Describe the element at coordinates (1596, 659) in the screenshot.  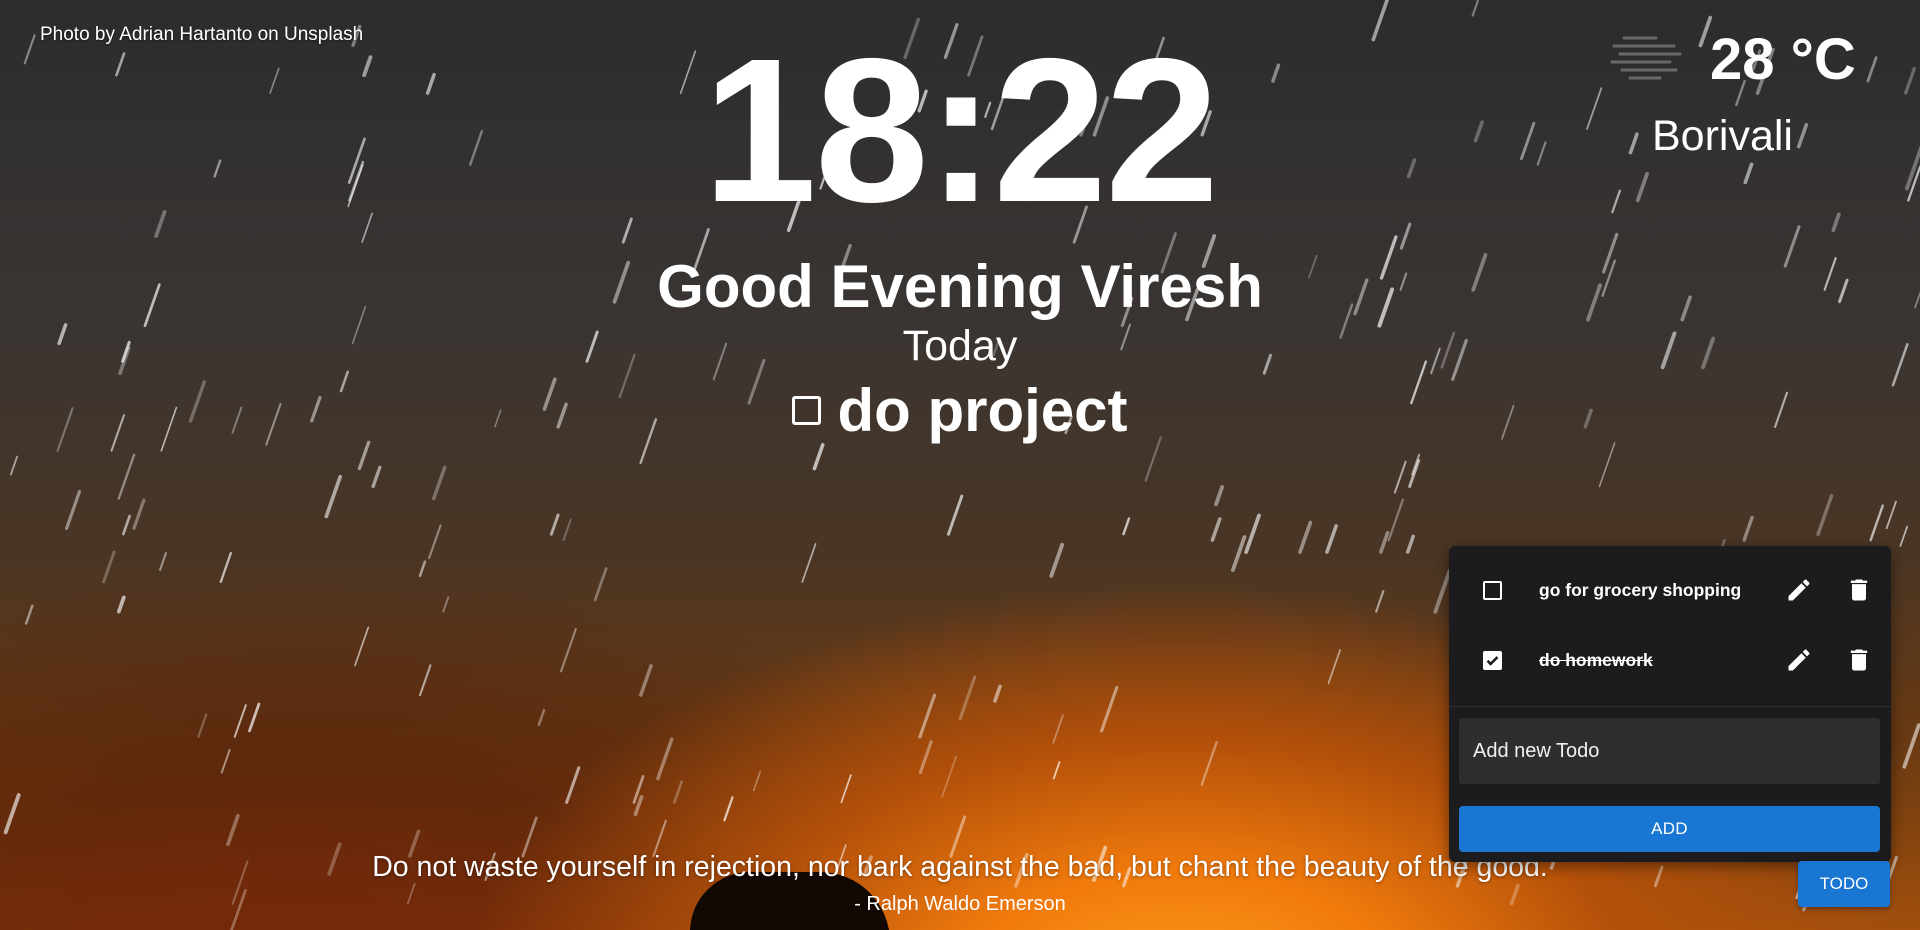
I see `todo-text: do homework` at that location.